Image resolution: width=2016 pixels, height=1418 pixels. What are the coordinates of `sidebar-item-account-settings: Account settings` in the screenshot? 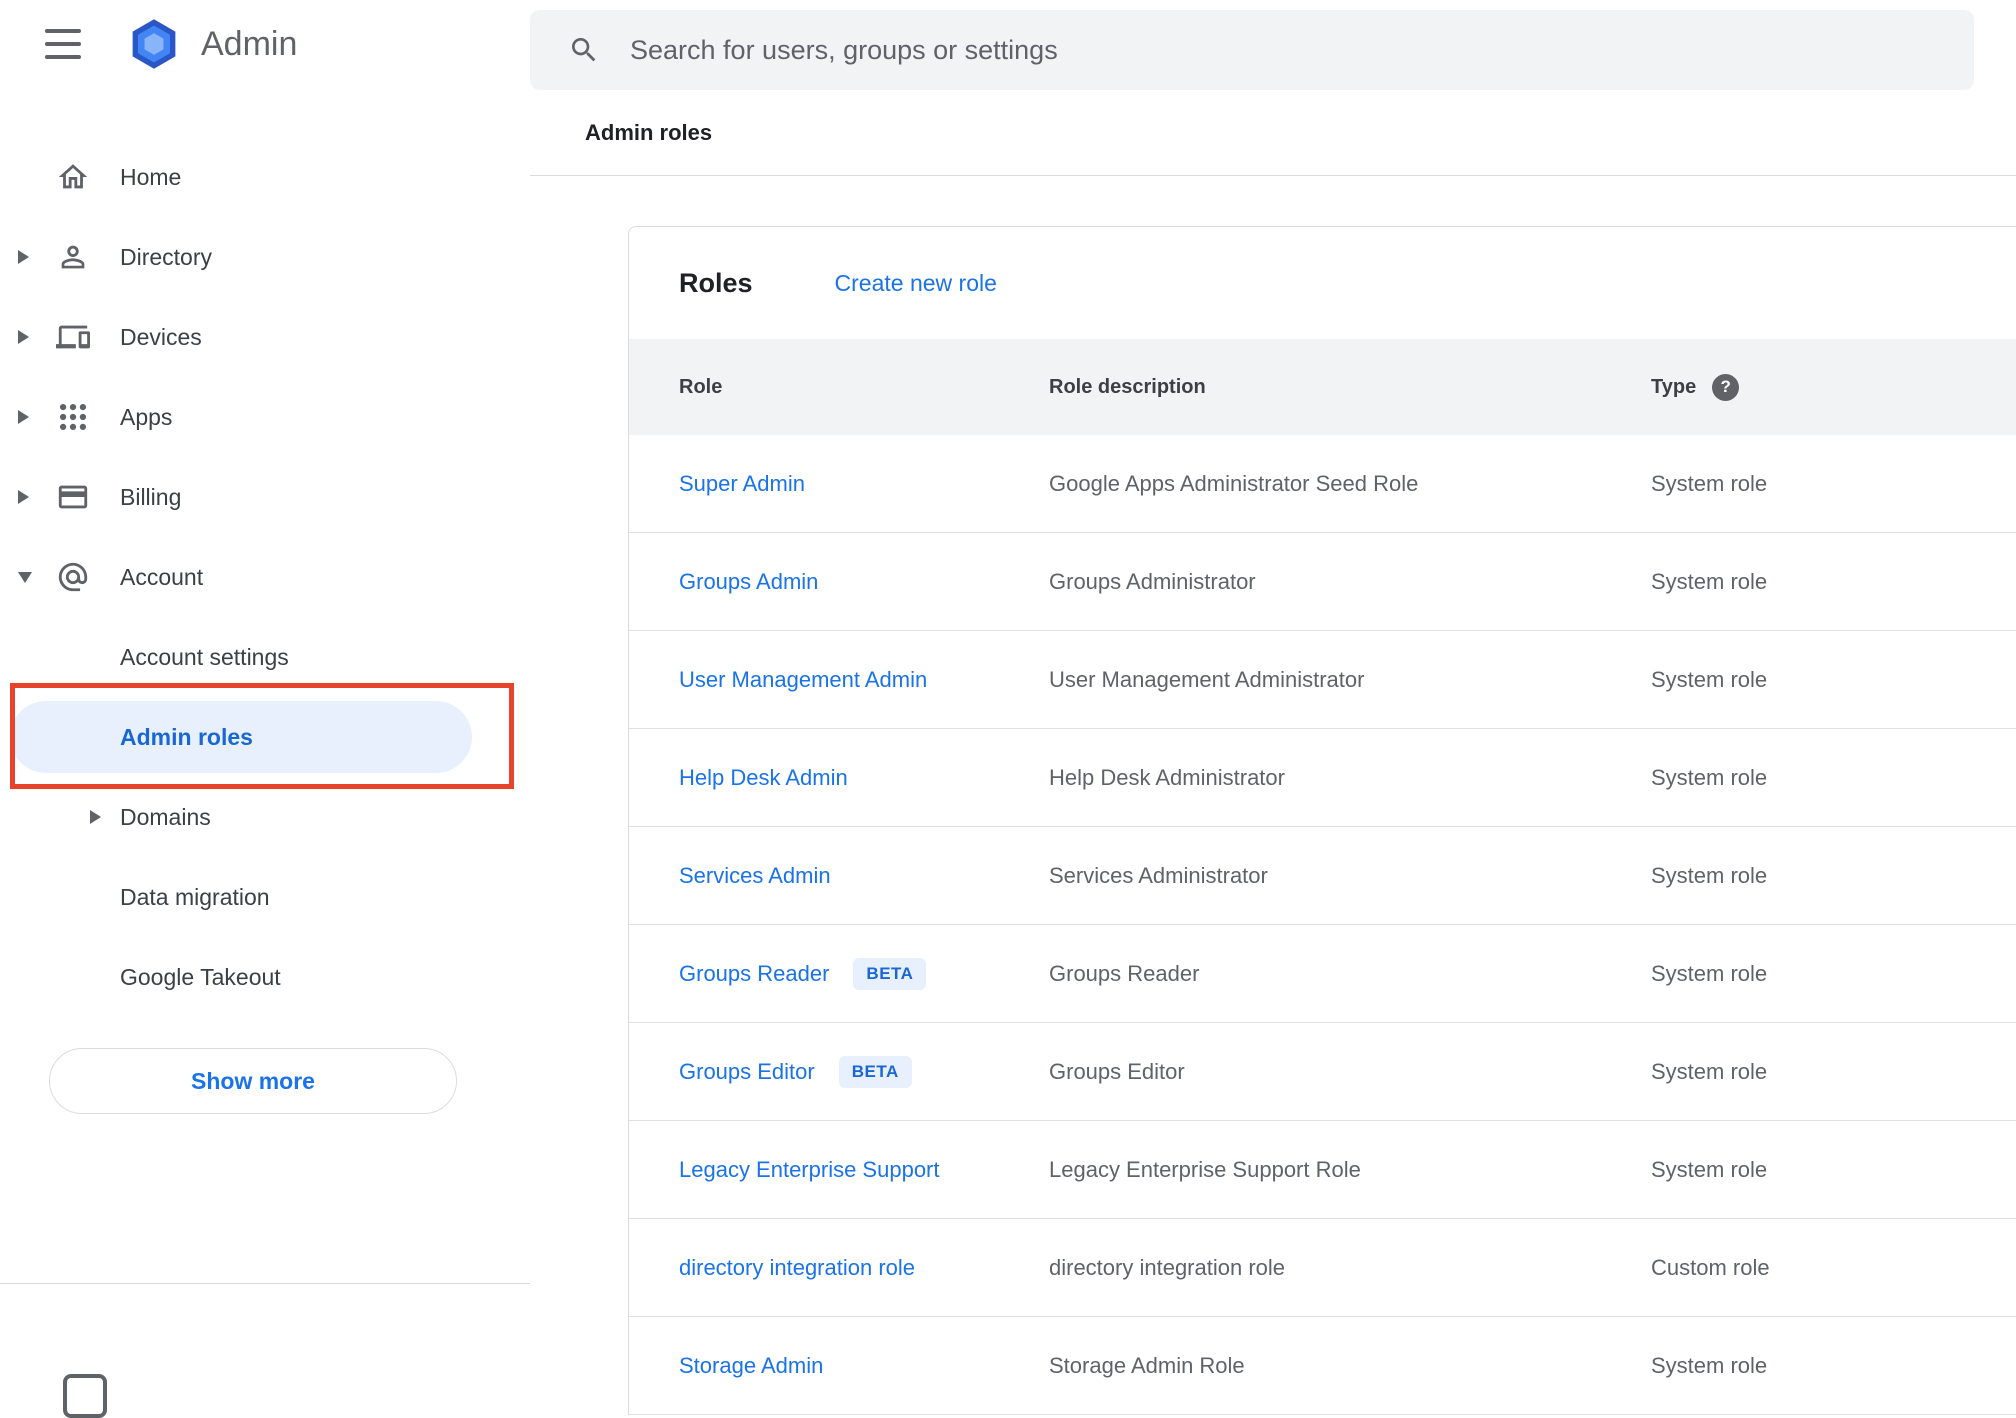 It's located at (265, 657).